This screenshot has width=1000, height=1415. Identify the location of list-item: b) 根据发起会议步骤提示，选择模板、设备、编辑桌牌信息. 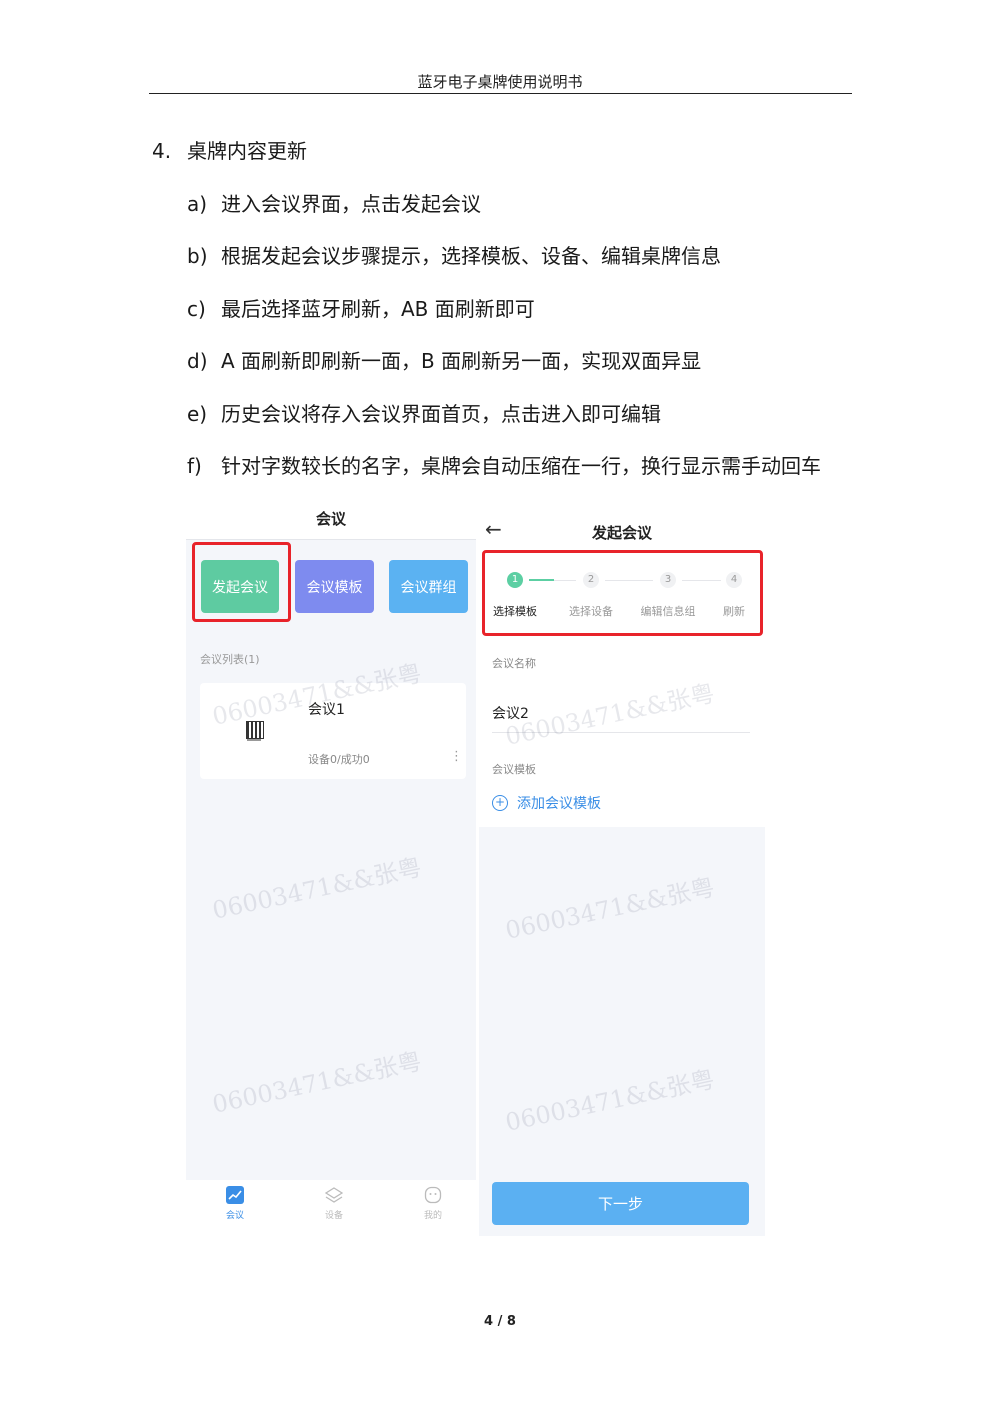
(454, 254).